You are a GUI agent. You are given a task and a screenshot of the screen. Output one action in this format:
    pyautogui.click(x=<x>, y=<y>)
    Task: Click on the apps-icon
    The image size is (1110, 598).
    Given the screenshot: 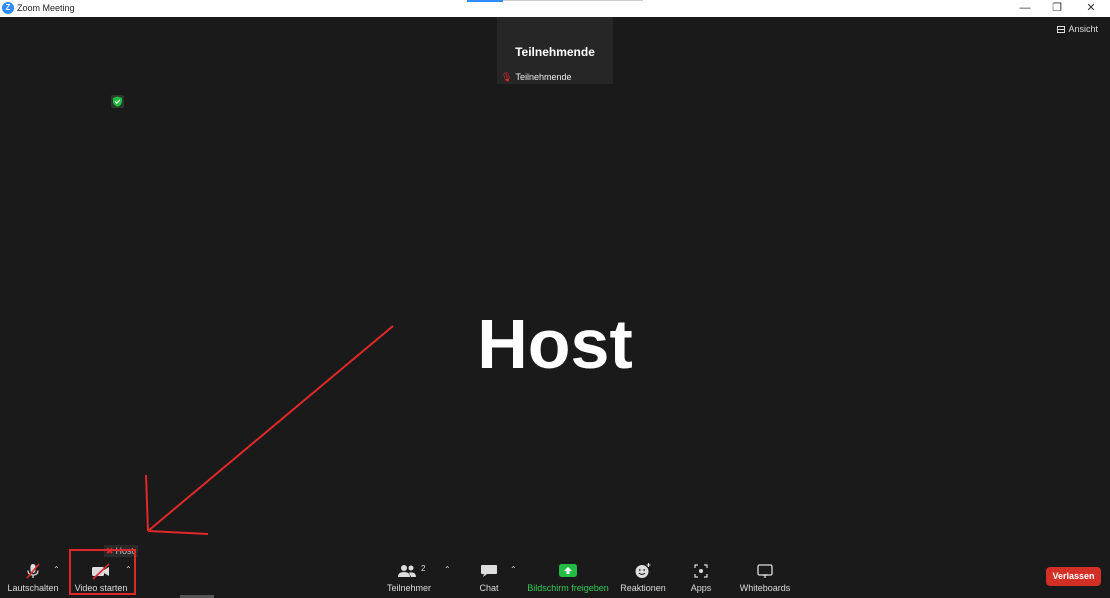 What is the action you would take?
    pyautogui.click(x=701, y=571)
    